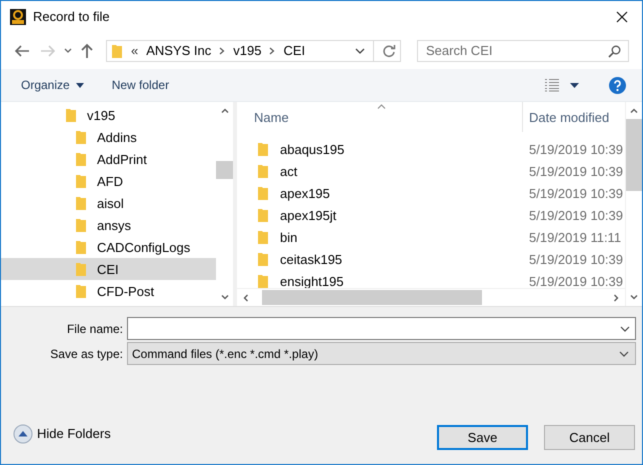  I want to click on breadcrumb-item: ANSYS Inc, so click(179, 50).